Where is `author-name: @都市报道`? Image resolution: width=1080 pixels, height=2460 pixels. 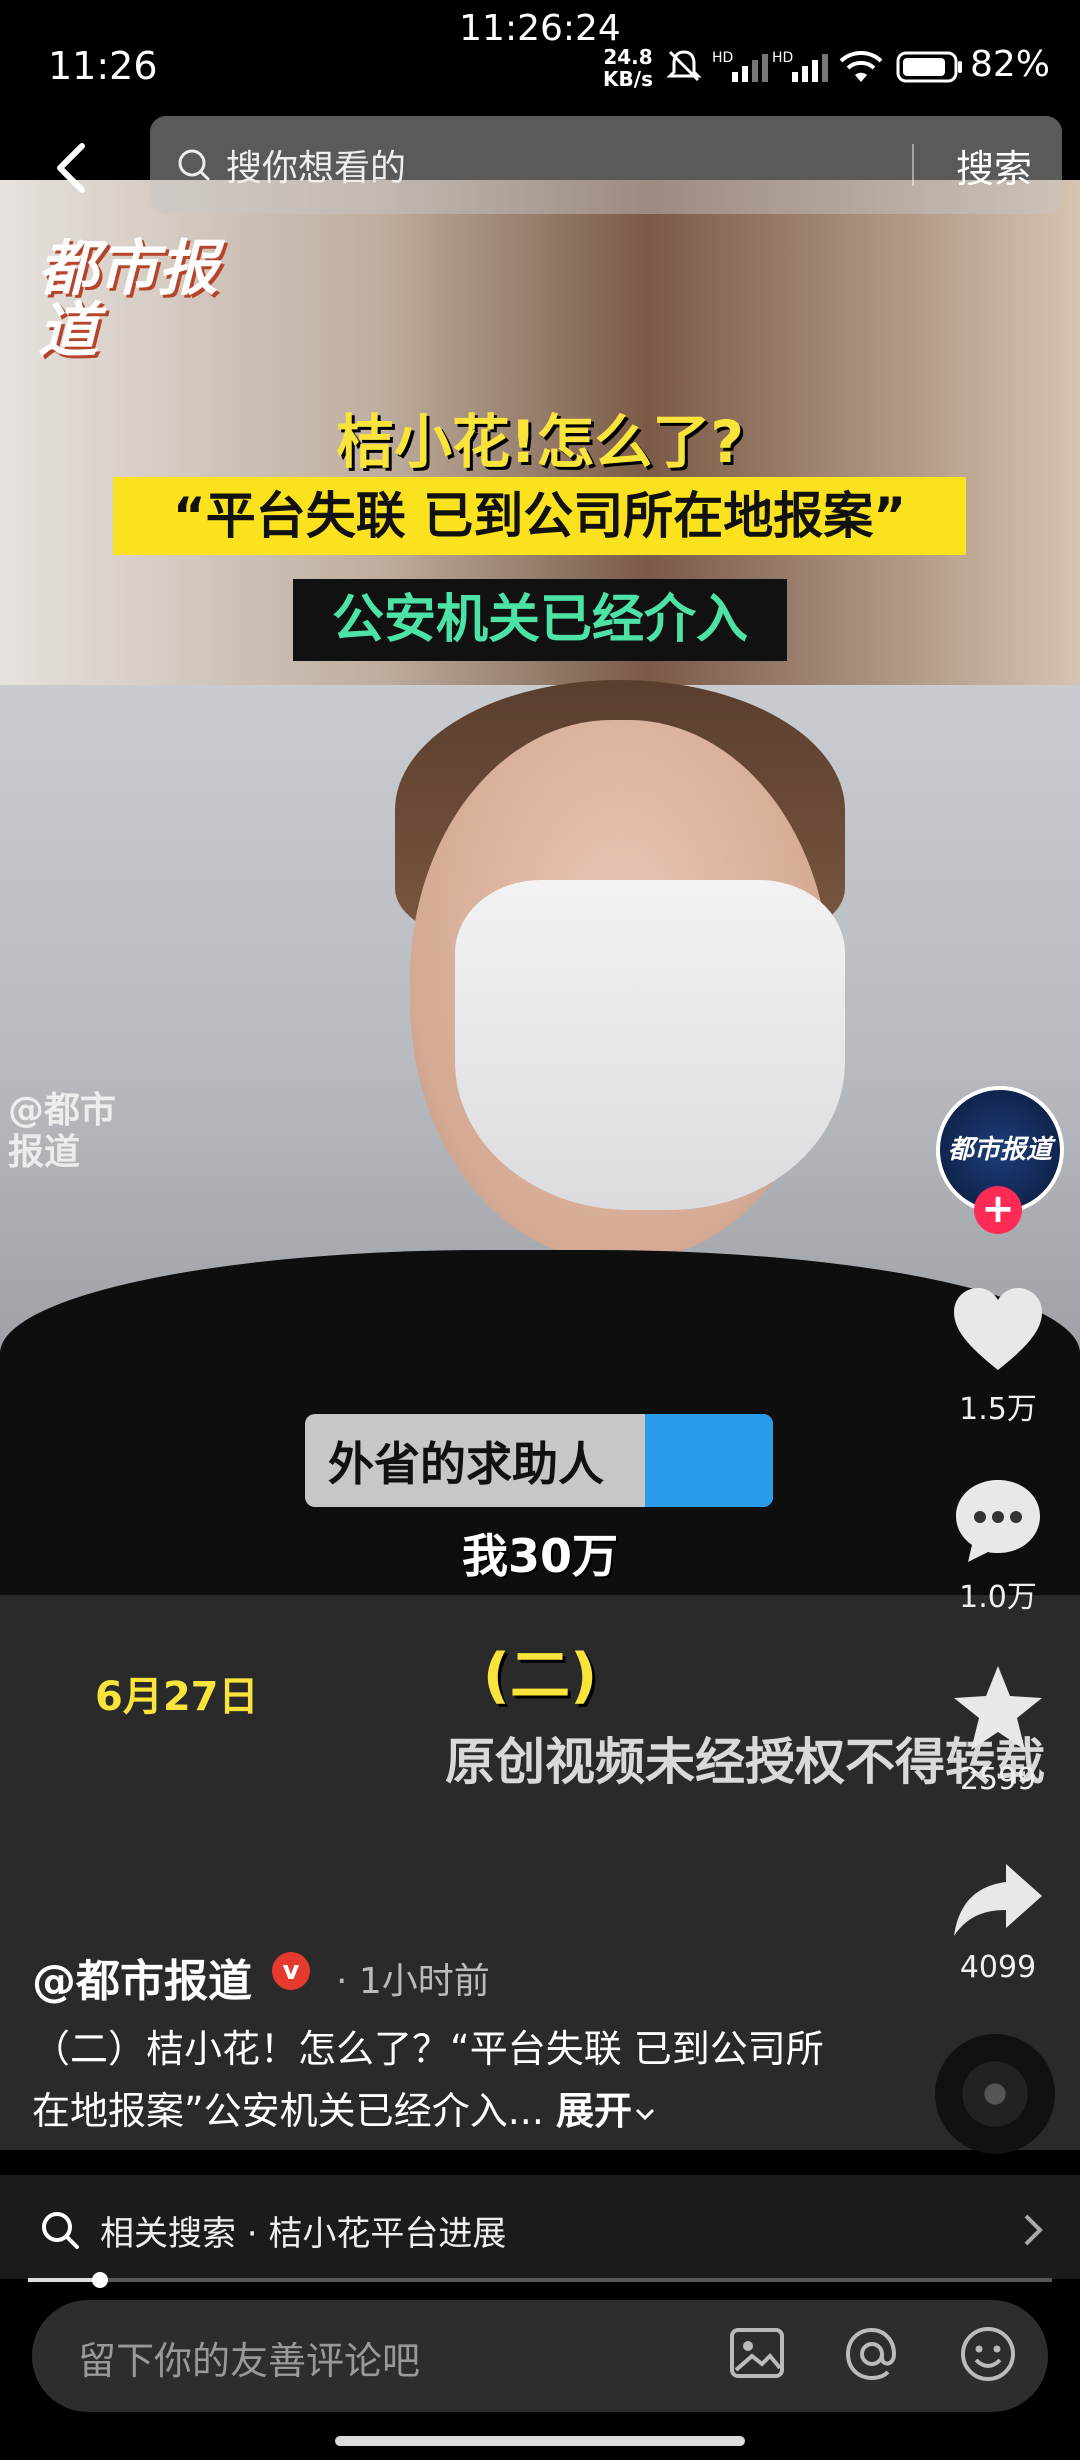
author-name: @都市报道 is located at coordinates (142, 1977).